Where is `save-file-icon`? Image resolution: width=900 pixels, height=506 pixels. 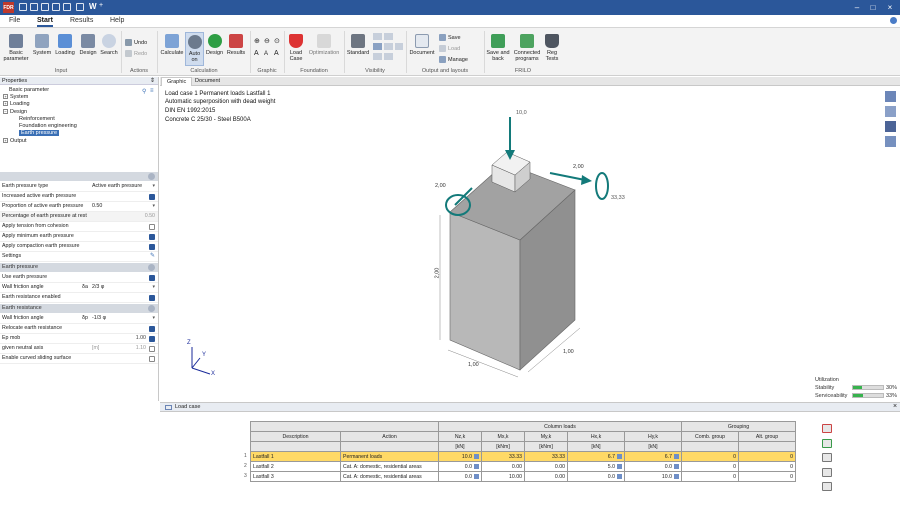 save-file-icon is located at coordinates (45, 7).